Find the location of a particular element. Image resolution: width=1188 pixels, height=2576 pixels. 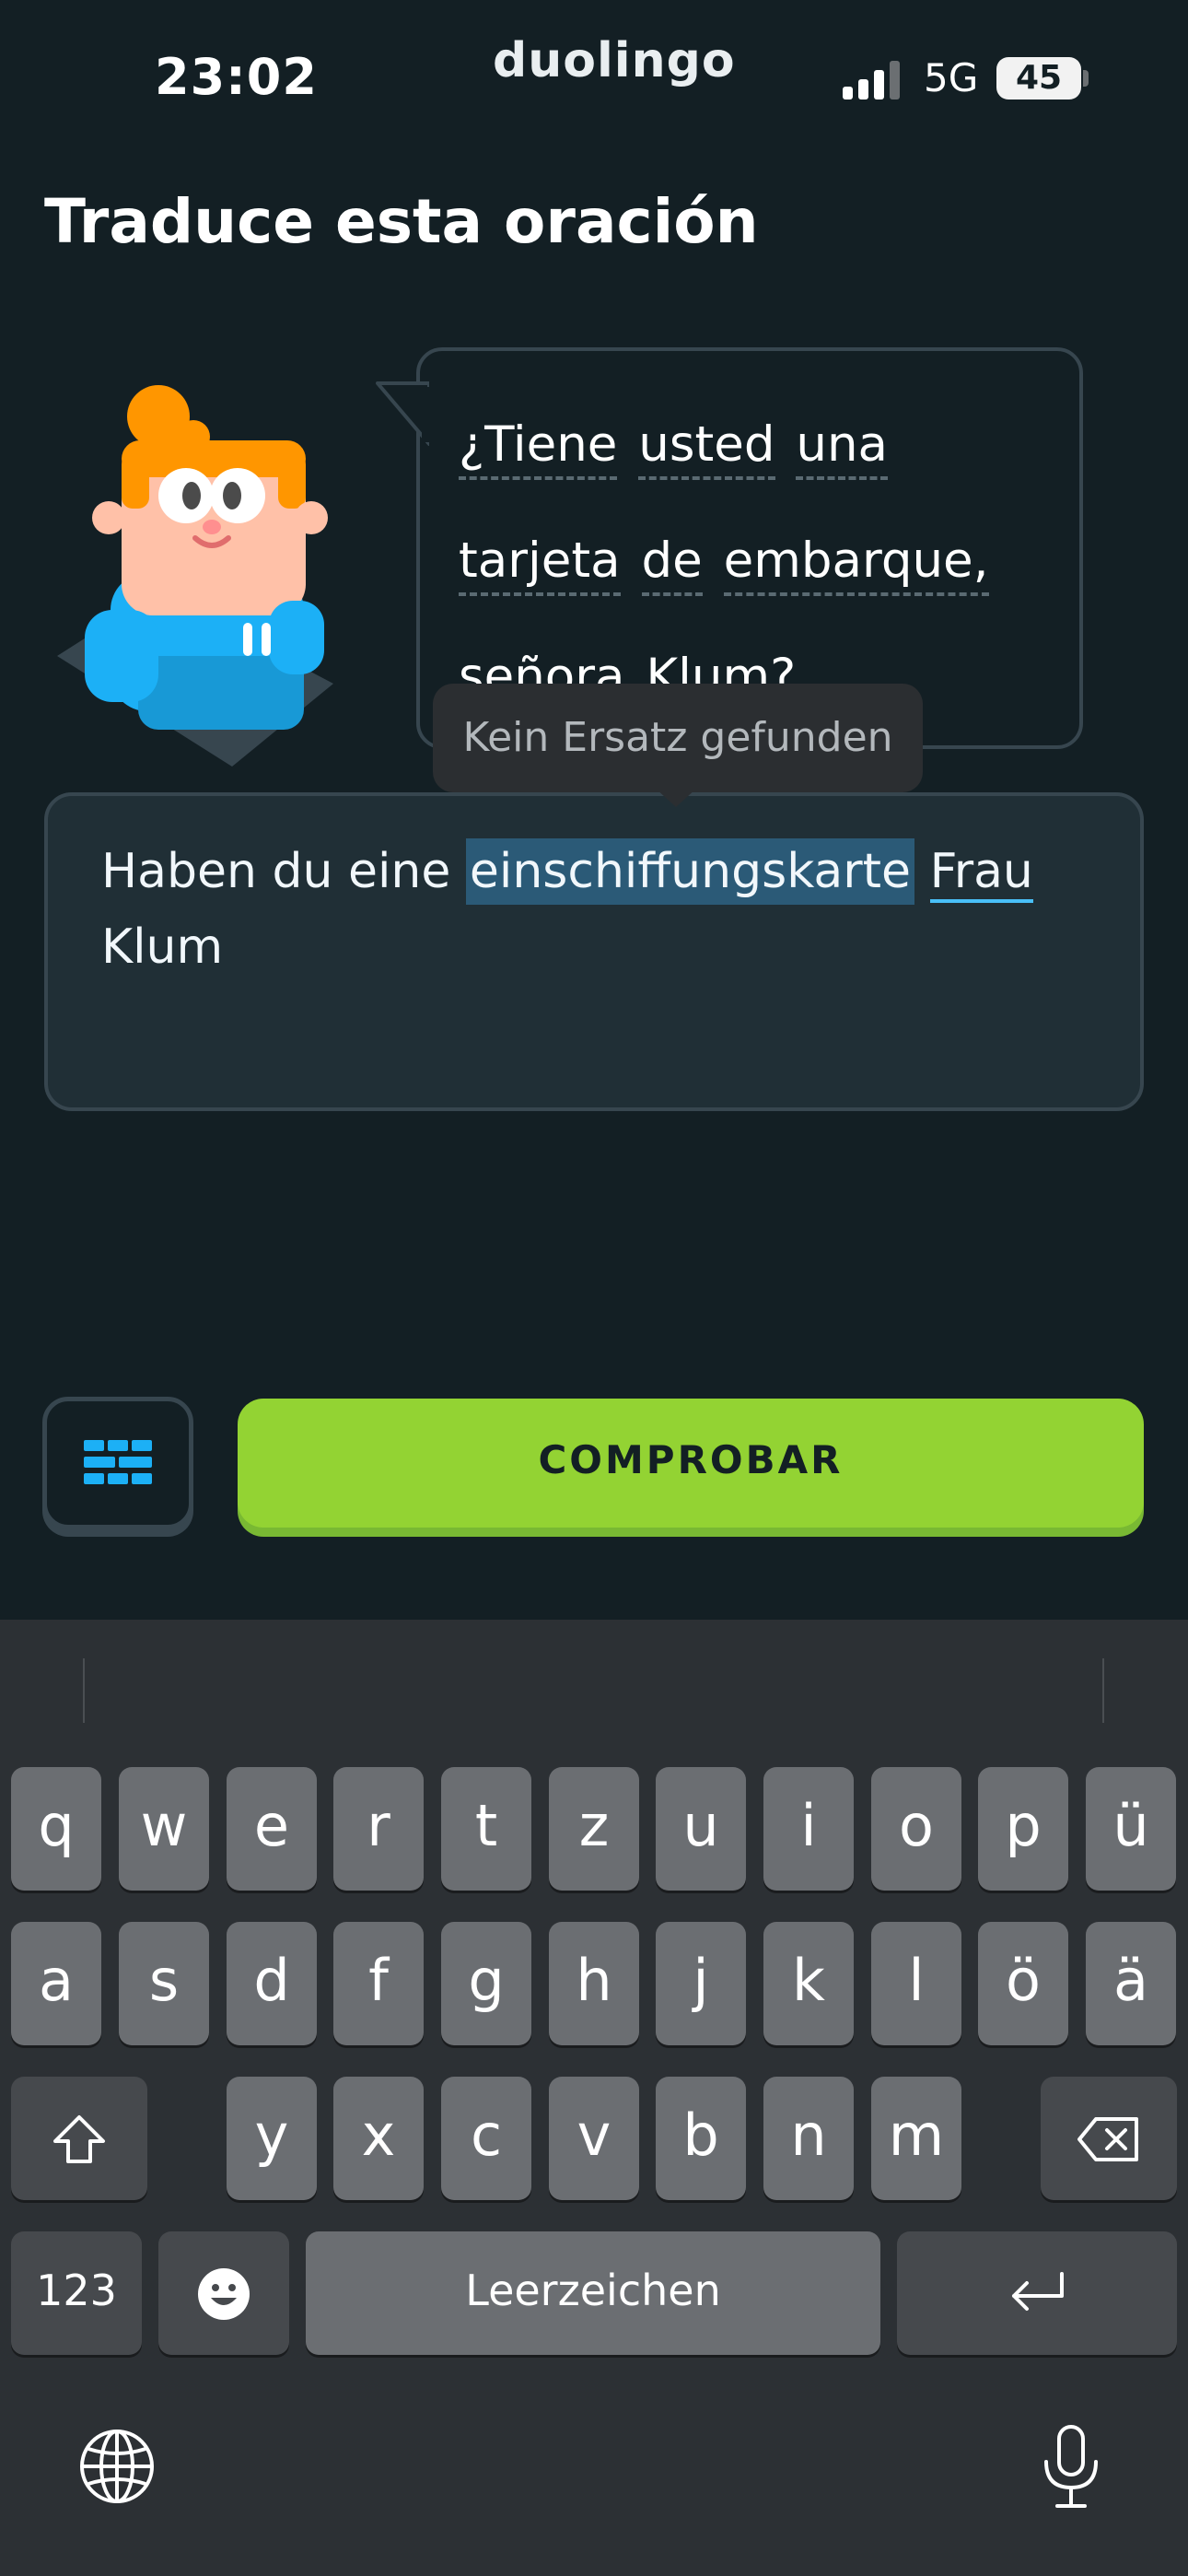

key-u-umlaut: ü is located at coordinates (1131, 1829).